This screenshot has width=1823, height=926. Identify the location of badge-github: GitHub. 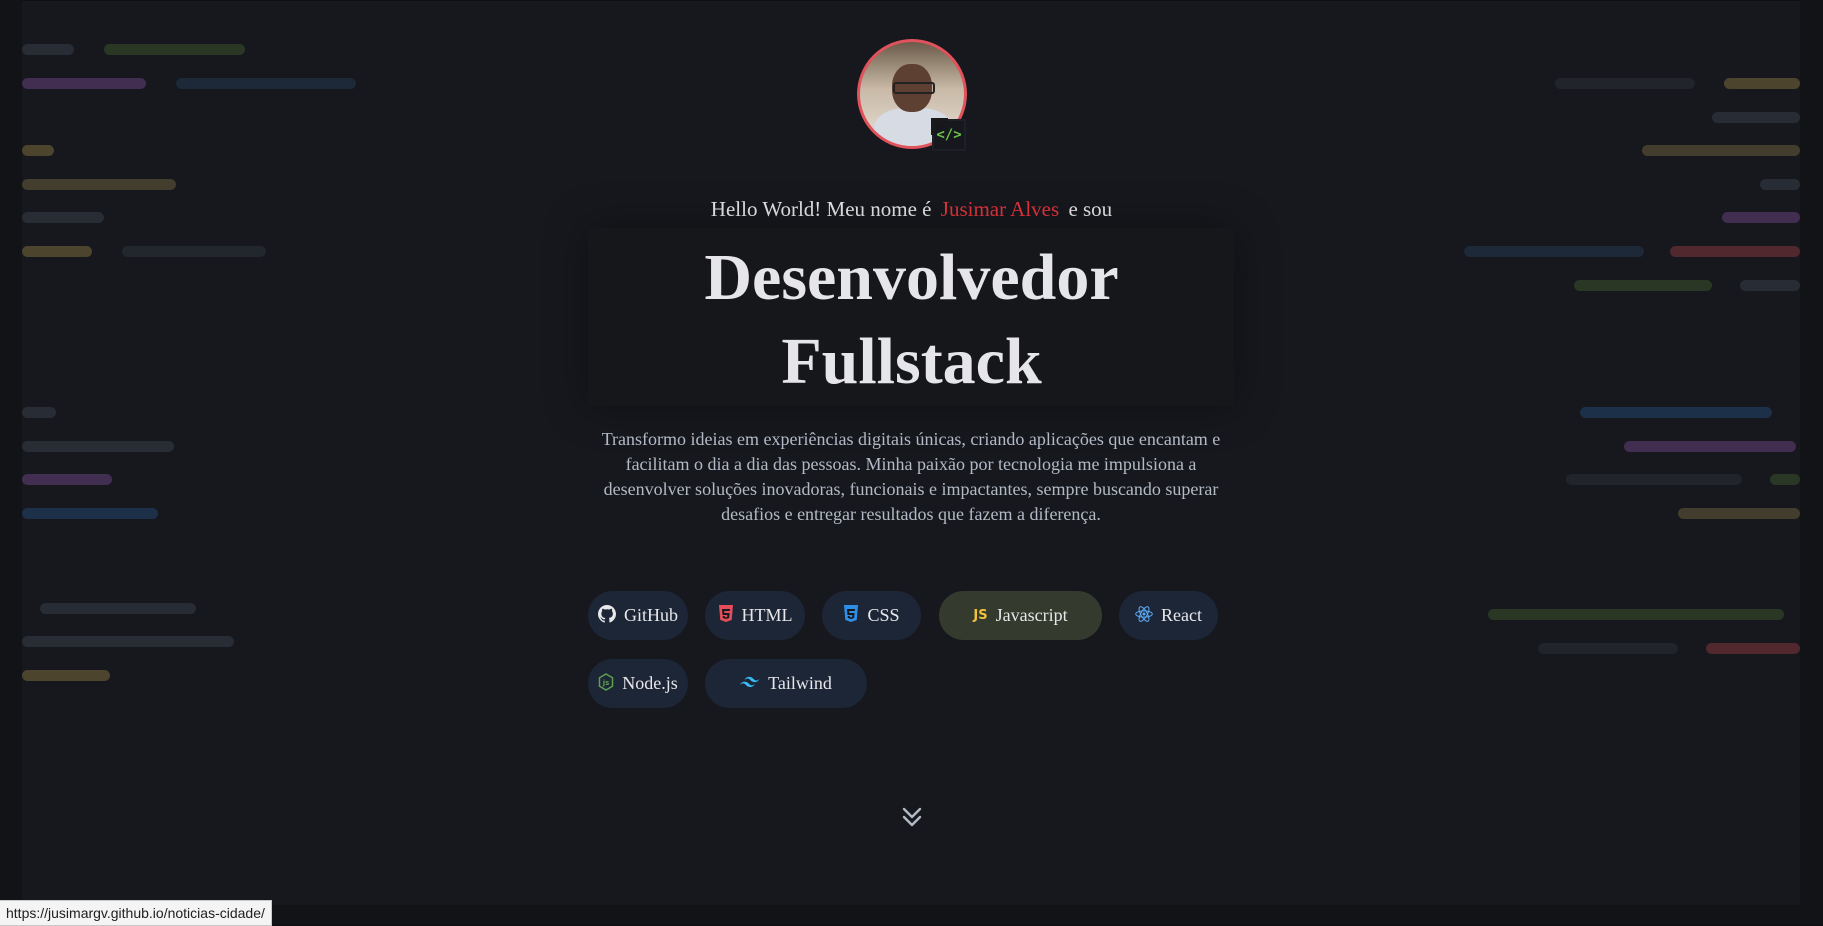
(638, 615).